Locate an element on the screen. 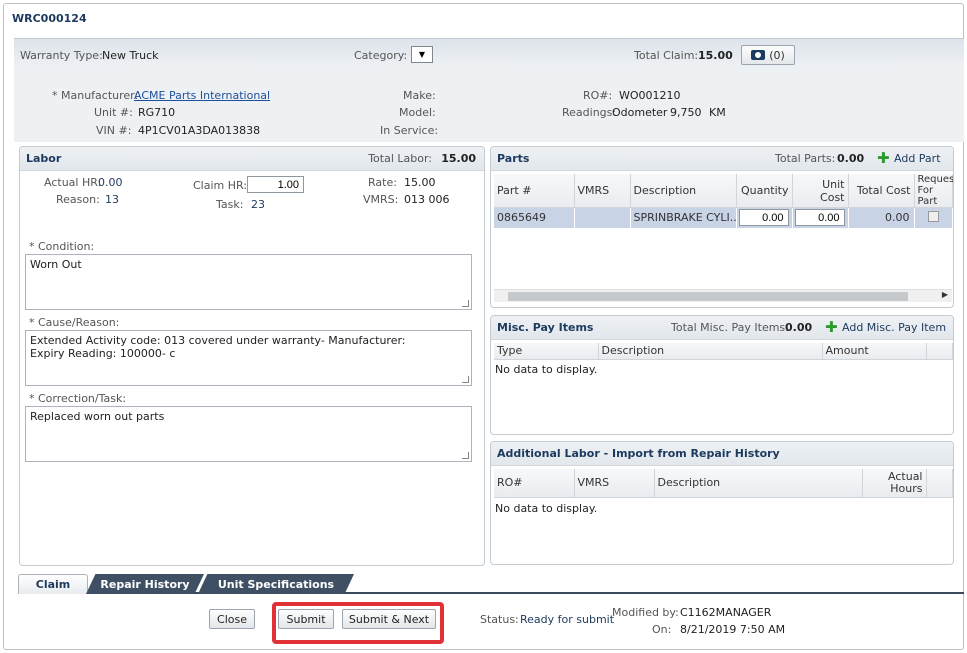 This screenshot has height=653, width=967. additional-labor-table-header: RO# VMRS Description Actual Hours is located at coordinates (723, 483).